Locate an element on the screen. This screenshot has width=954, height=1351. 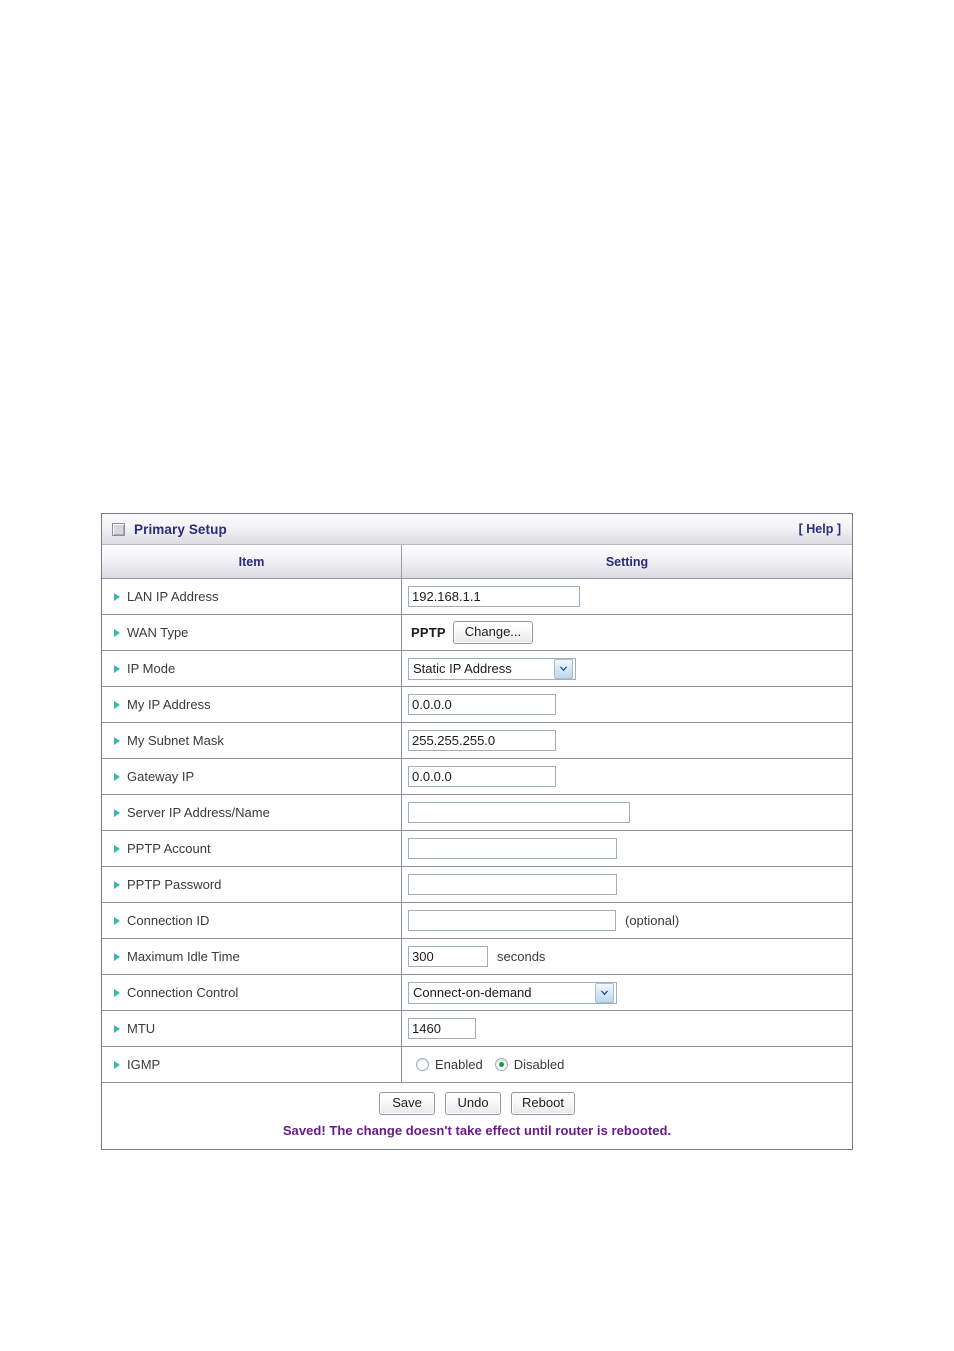
table-row: IP Mode Static IP Address is located at coordinates (477, 669).